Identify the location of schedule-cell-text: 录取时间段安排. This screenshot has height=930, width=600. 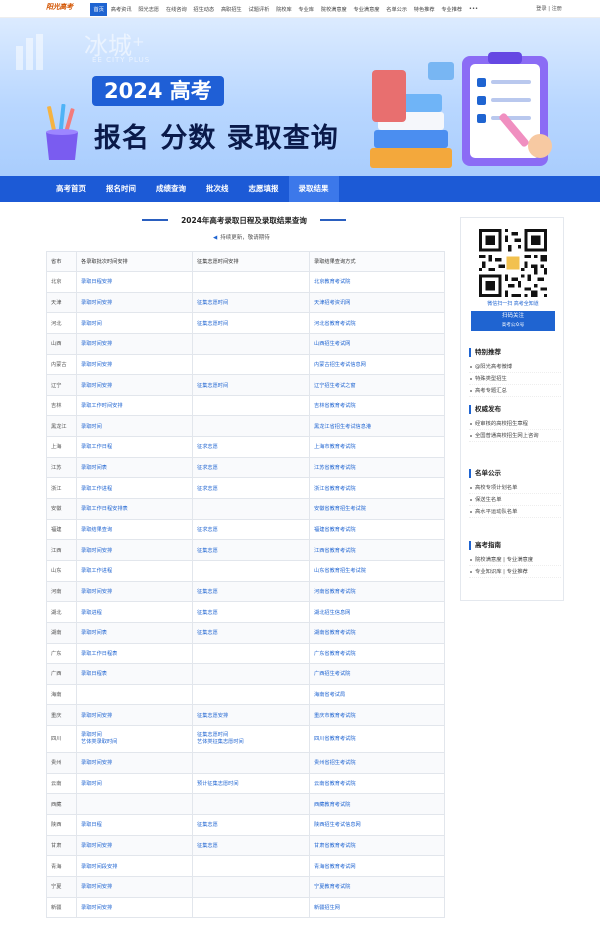
(134, 866).